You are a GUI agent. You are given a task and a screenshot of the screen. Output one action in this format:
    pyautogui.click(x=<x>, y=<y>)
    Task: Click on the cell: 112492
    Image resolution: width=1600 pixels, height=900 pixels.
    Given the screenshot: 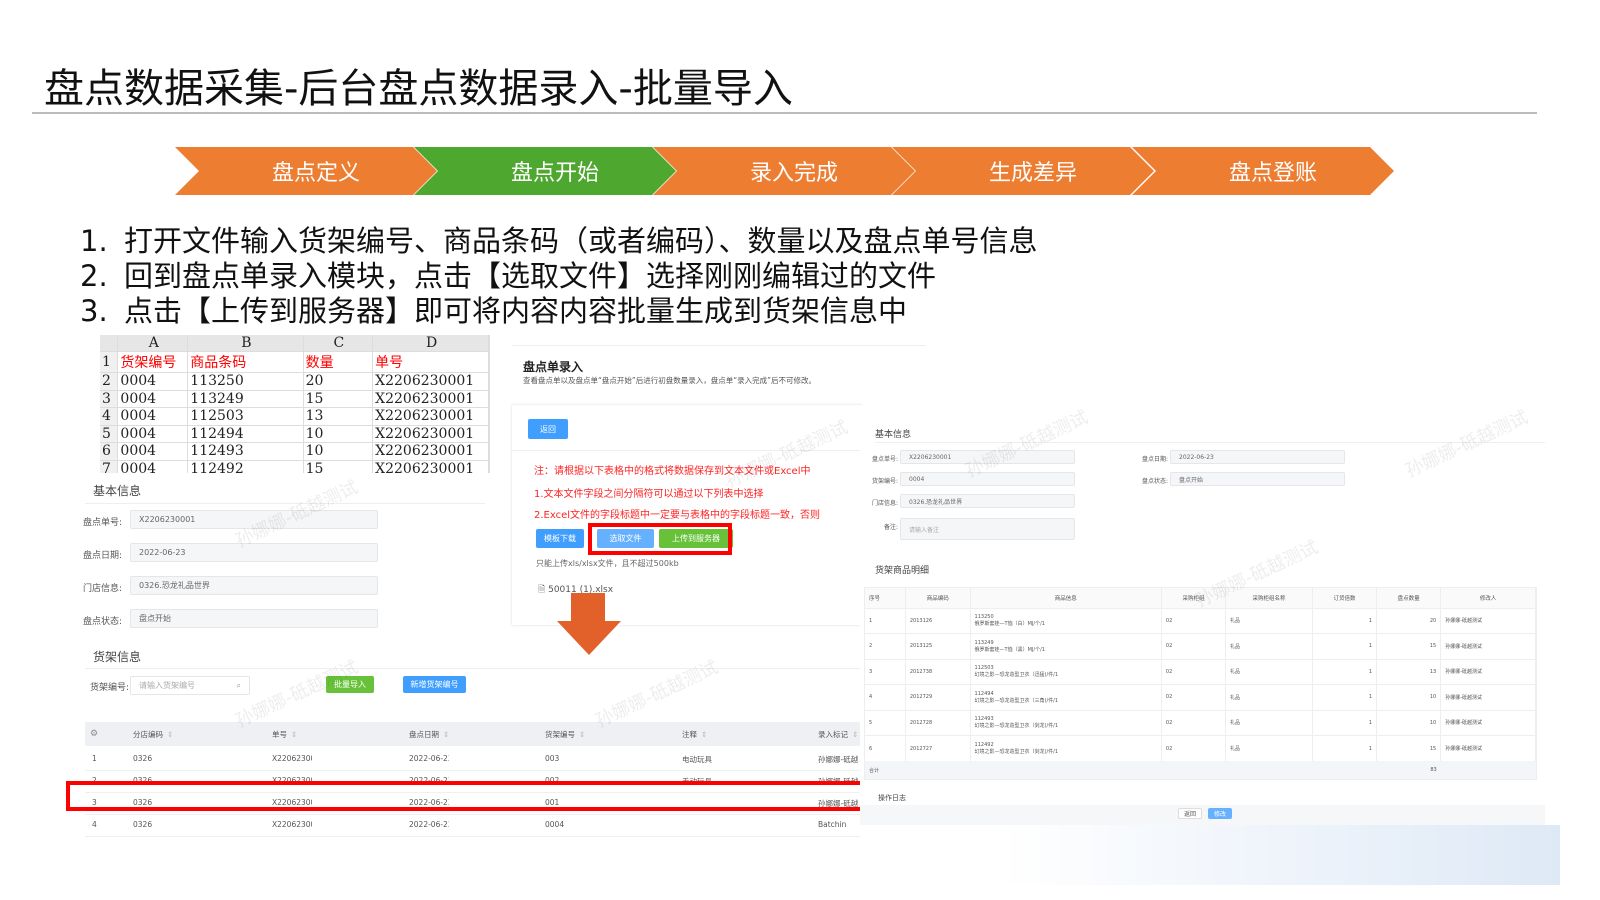 What is the action you would take?
    pyautogui.click(x=245, y=466)
    